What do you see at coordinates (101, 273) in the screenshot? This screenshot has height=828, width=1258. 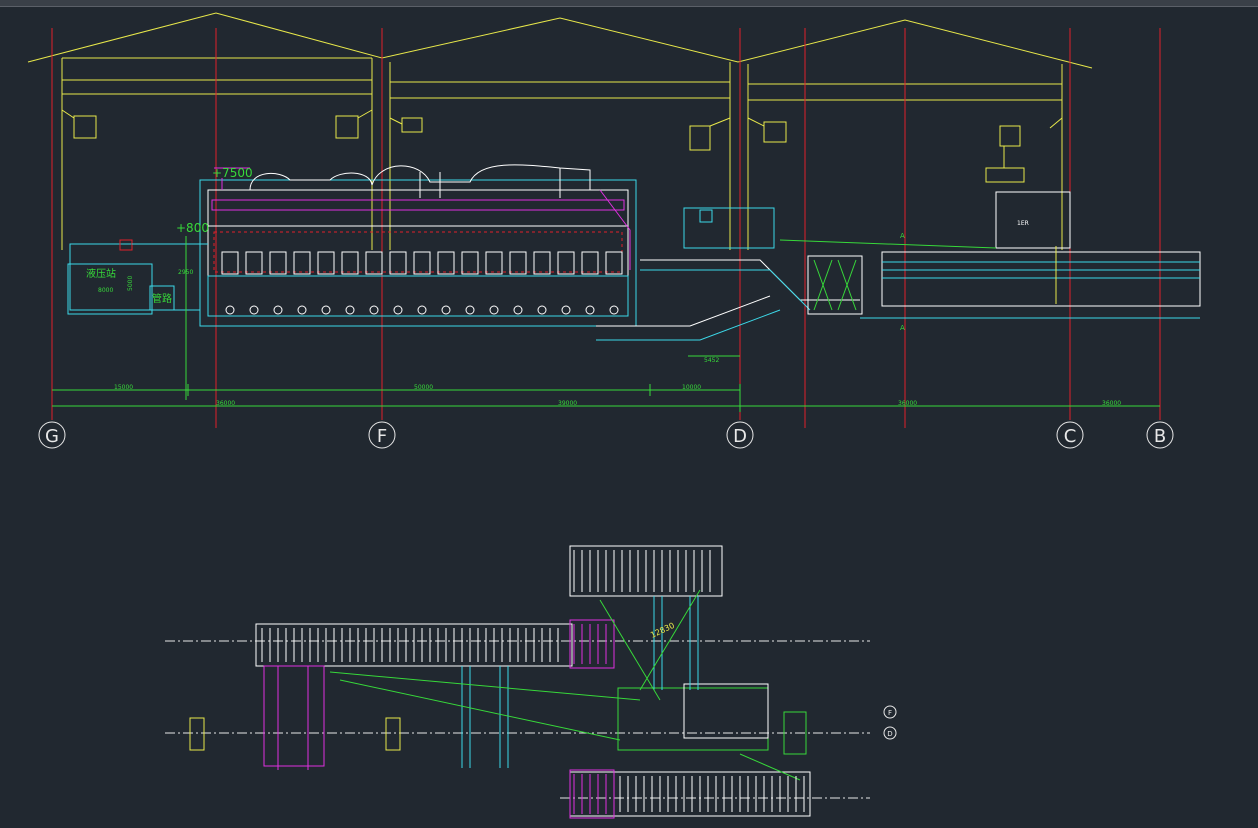 I see `hydraulic-station-label: 液压站` at bounding box center [101, 273].